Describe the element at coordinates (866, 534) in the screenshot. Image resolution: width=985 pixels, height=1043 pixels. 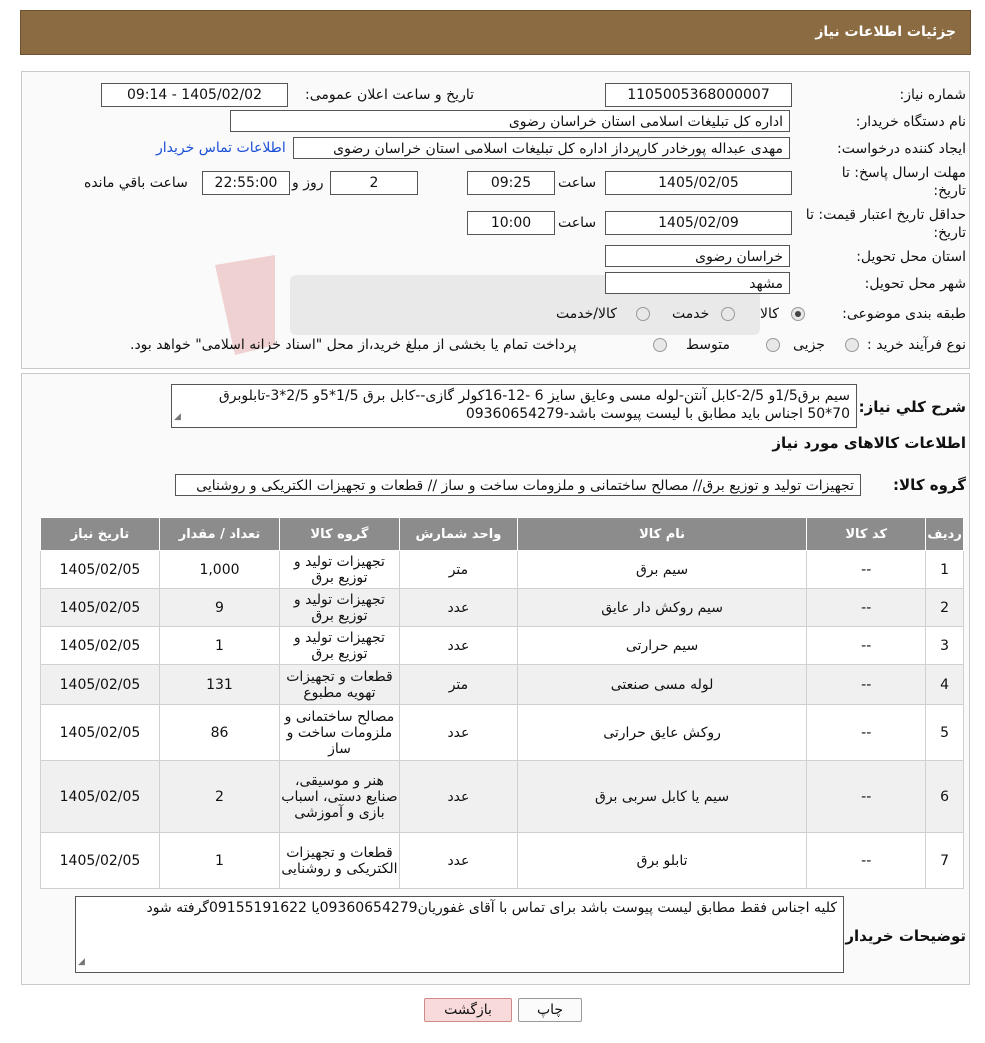
I see `col-goods-code: کد کالا` at that location.